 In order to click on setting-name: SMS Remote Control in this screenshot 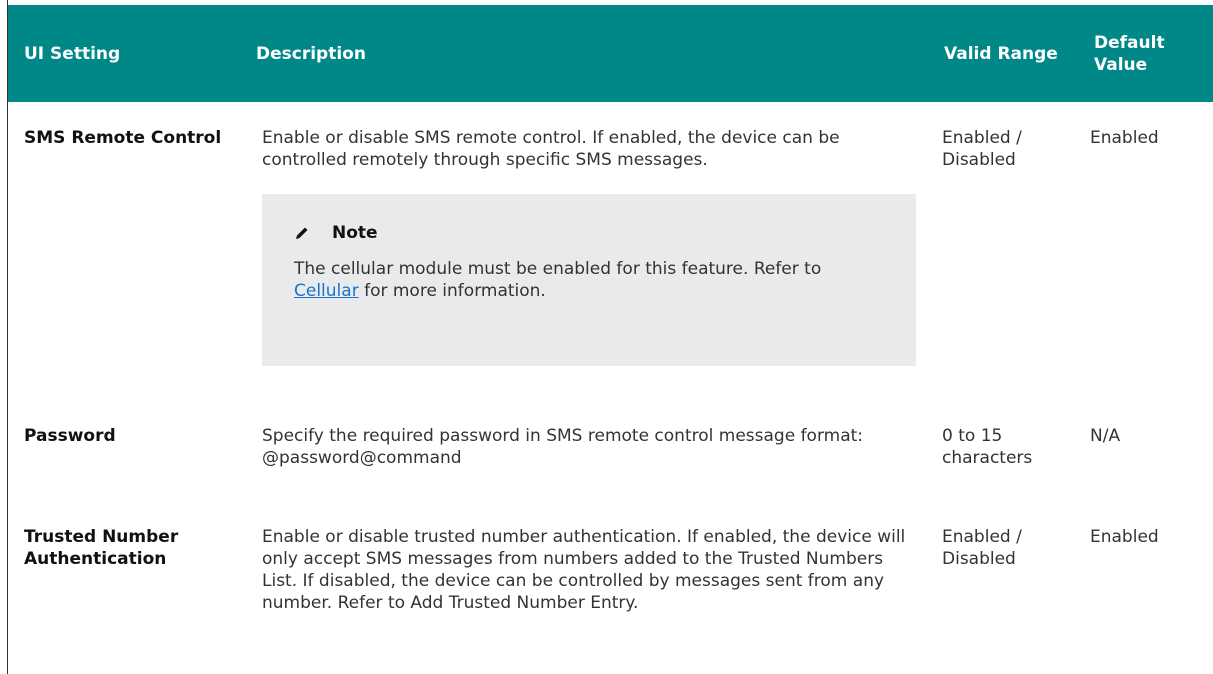, I will do `click(123, 138)`.